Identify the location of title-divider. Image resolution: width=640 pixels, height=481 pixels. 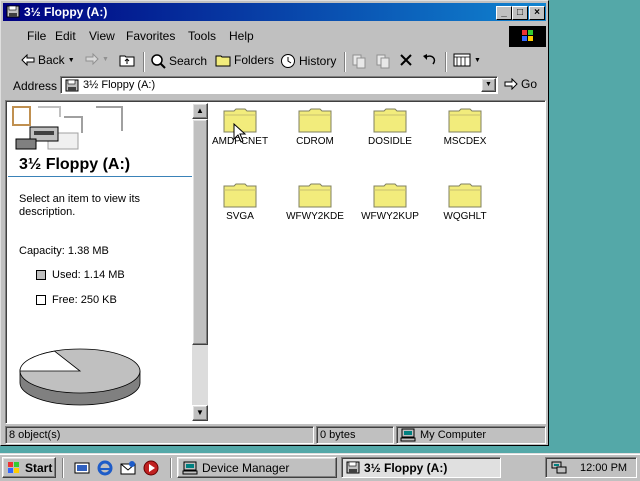
(100, 176).